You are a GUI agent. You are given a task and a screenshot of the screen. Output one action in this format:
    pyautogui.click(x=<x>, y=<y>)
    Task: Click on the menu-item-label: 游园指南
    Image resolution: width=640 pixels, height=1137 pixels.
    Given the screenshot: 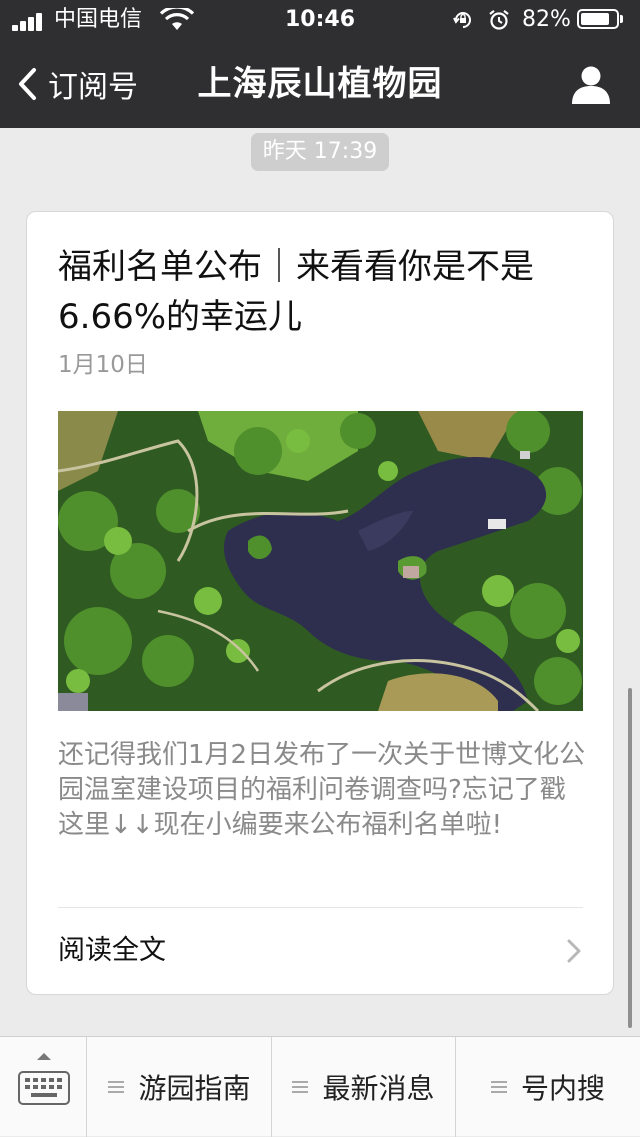 What is the action you would take?
    pyautogui.click(x=194, y=1088)
    